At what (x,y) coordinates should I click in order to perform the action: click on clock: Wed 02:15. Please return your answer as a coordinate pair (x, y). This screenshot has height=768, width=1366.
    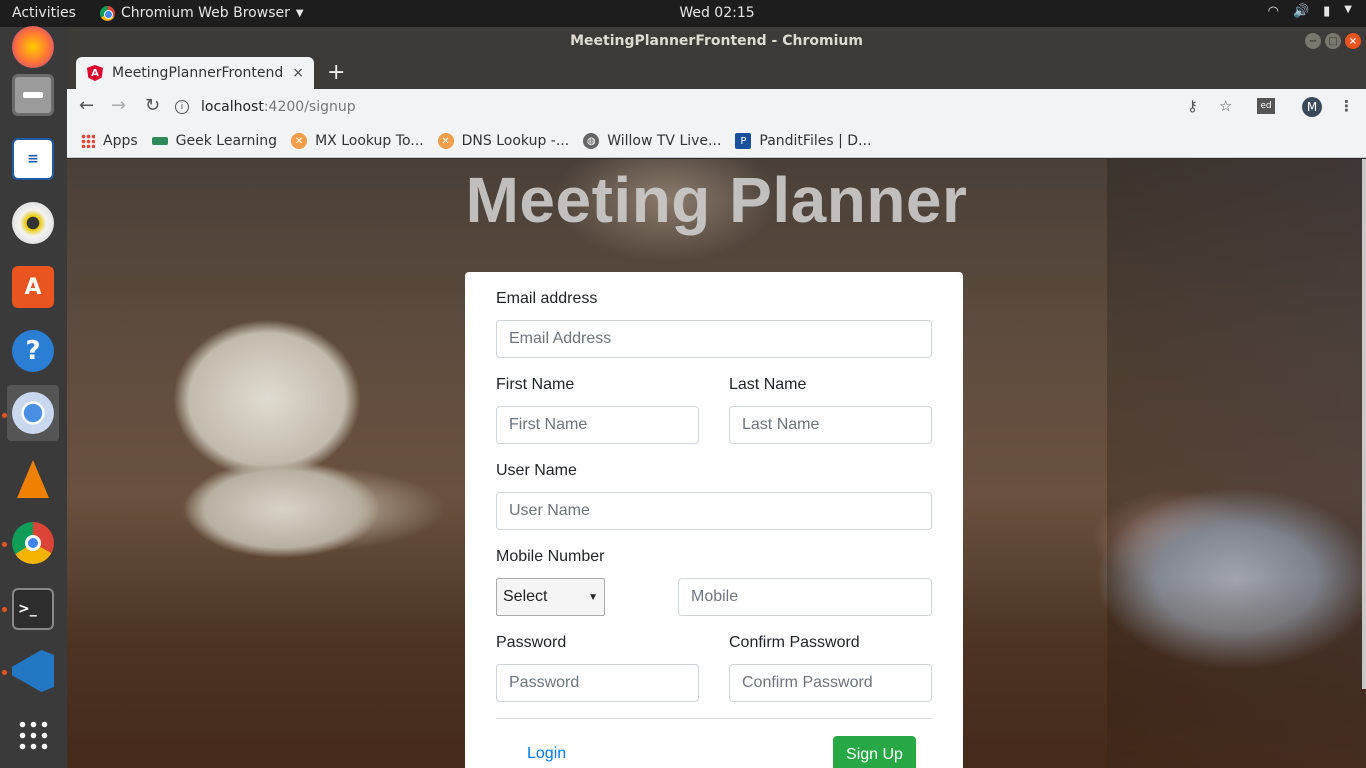
    Looking at the image, I should click on (683, 13).